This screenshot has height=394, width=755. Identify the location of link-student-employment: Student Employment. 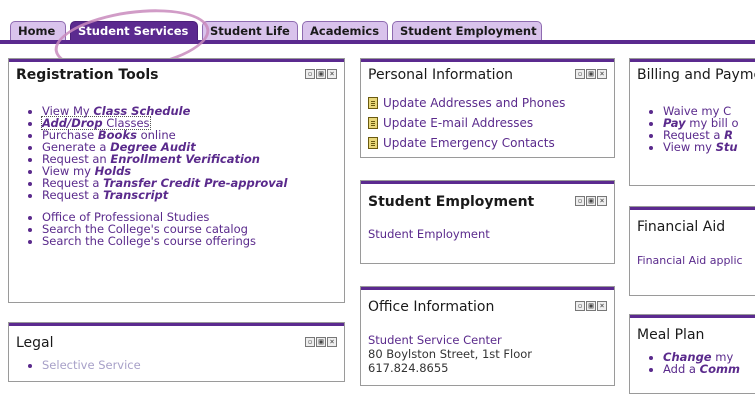
(429, 234).